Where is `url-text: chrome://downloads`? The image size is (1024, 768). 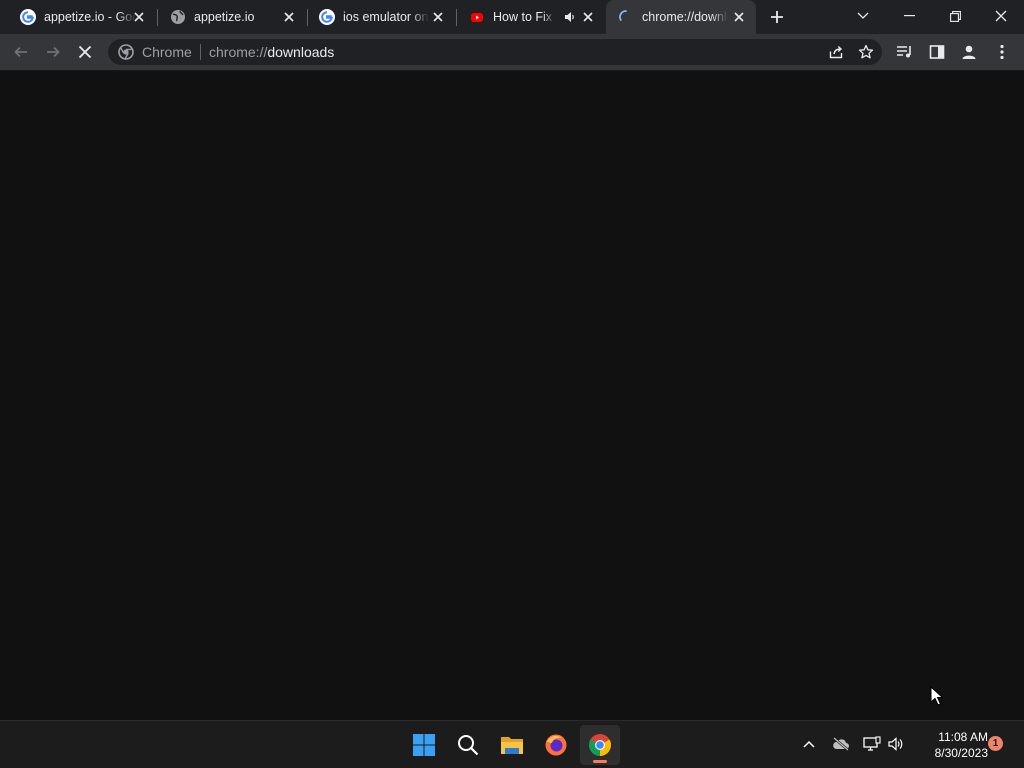 url-text: chrome://downloads is located at coordinates (271, 52).